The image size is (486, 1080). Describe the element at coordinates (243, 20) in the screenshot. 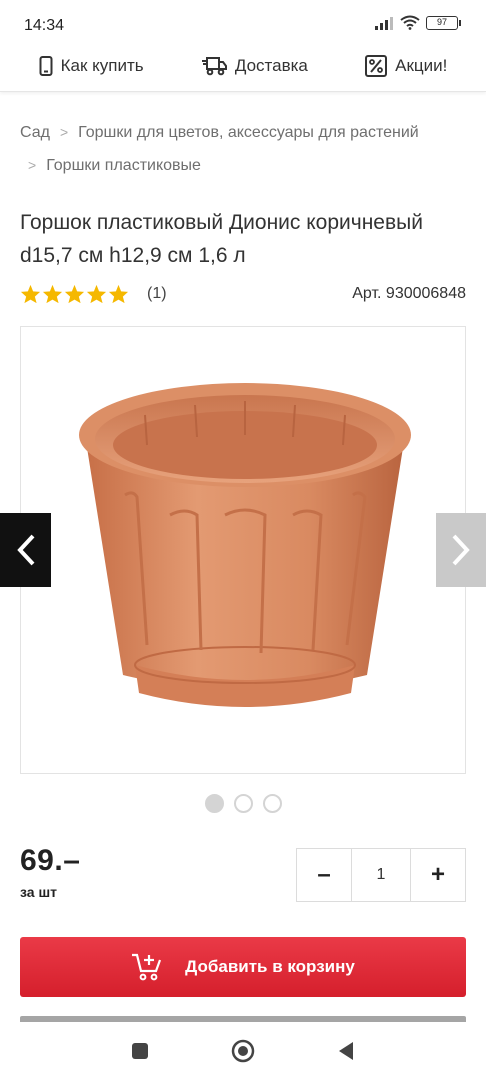

I see `status-bar: 14:34 97` at that location.